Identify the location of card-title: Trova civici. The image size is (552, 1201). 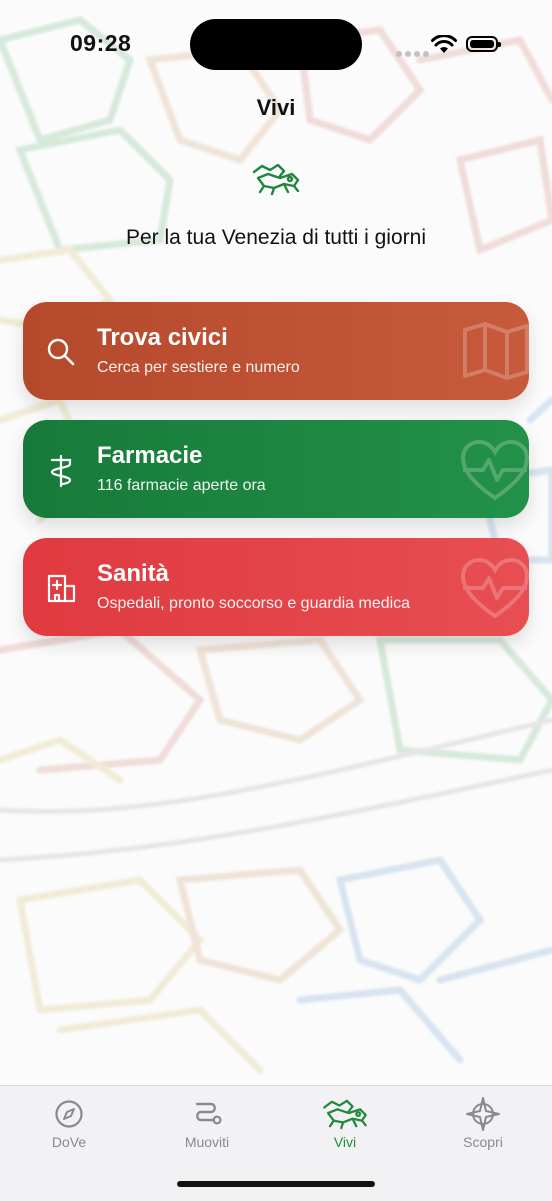
(162, 337).